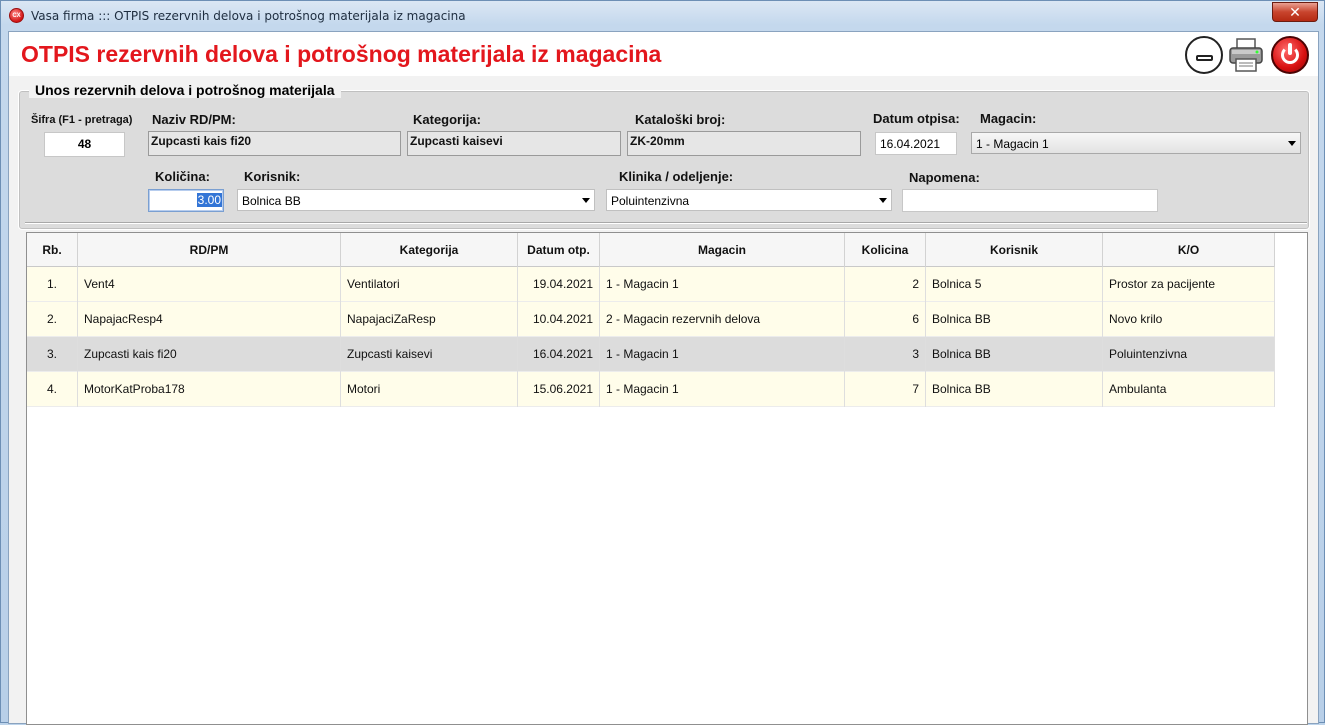  Describe the element at coordinates (885, 250) in the screenshot. I see `col-header-kolicina: Kolicina` at that location.